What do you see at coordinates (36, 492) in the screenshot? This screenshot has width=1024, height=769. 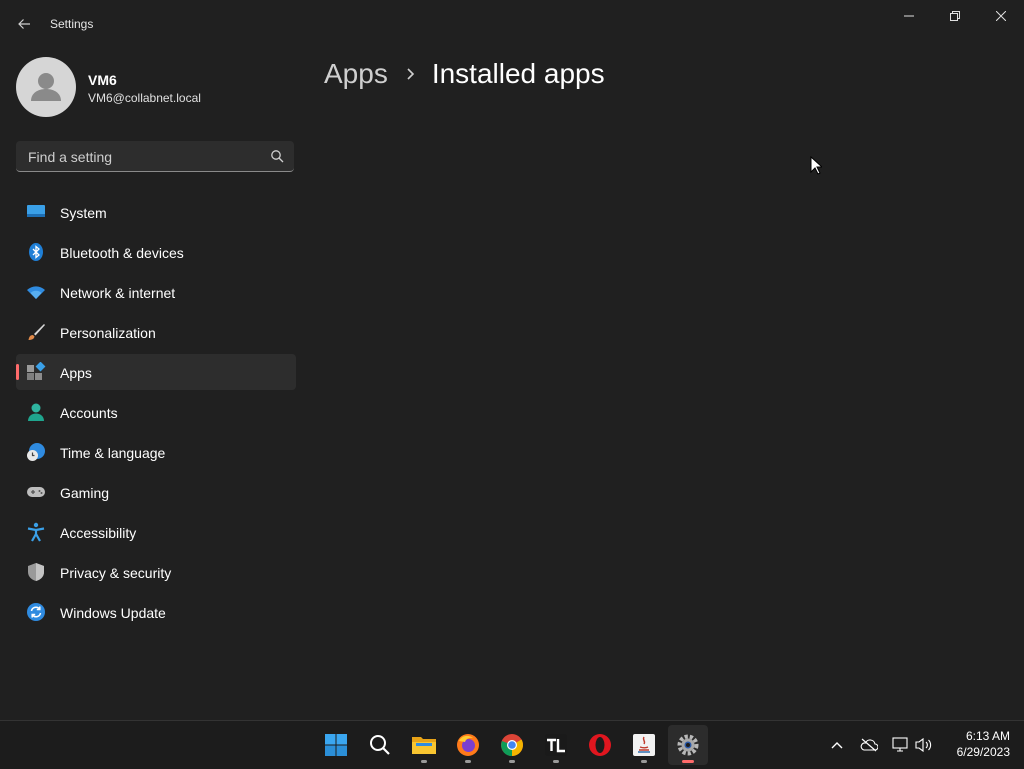 I see `gamepad-icon` at bounding box center [36, 492].